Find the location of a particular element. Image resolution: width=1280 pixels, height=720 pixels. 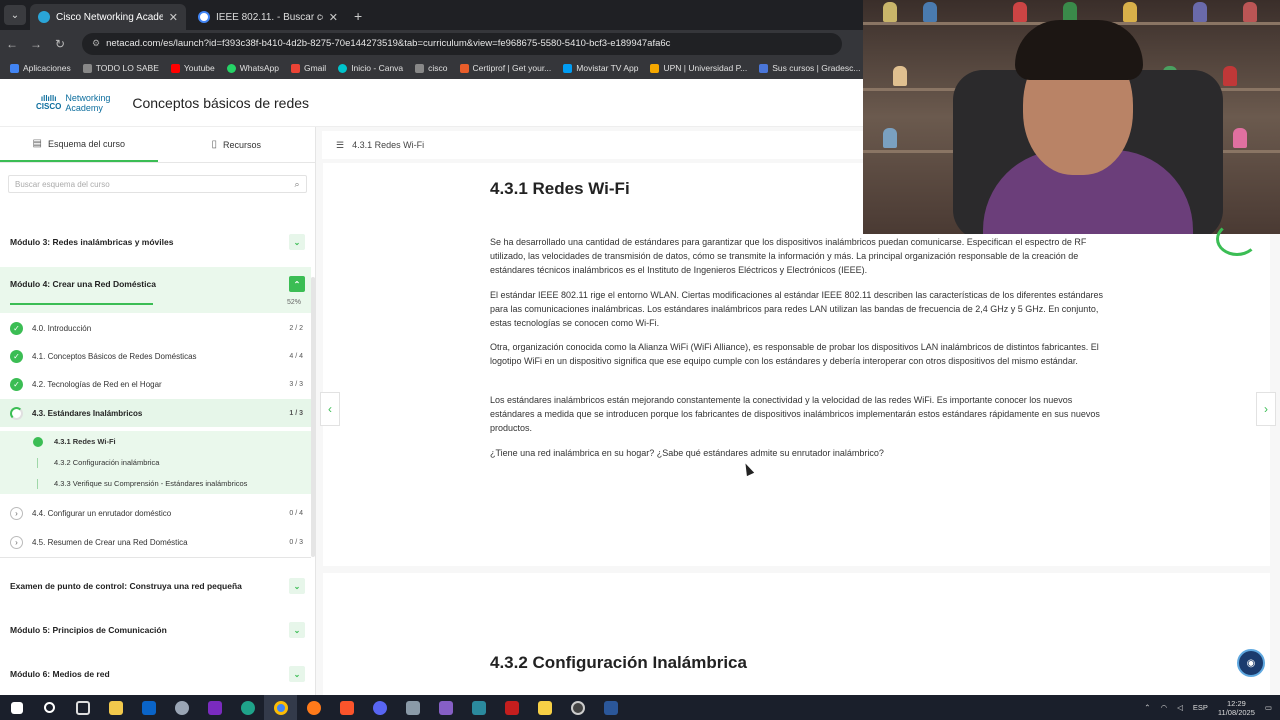

onenote-icon is located at coordinates (214, 707).